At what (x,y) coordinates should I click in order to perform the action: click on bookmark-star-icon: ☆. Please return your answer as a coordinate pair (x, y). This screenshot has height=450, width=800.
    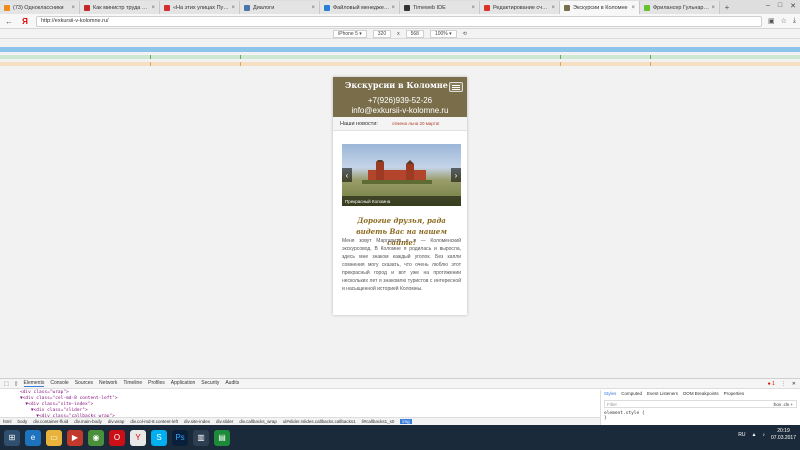
    Looking at the image, I should click on (784, 21).